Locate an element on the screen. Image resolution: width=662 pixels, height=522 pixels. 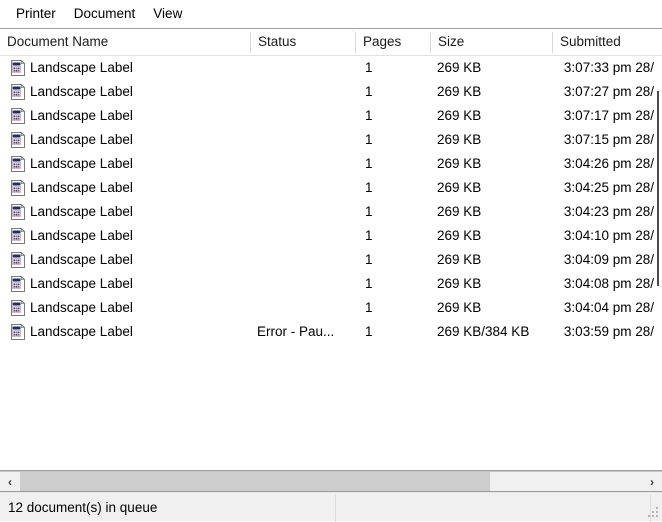
scrollbar-track is located at coordinates (331, 481).